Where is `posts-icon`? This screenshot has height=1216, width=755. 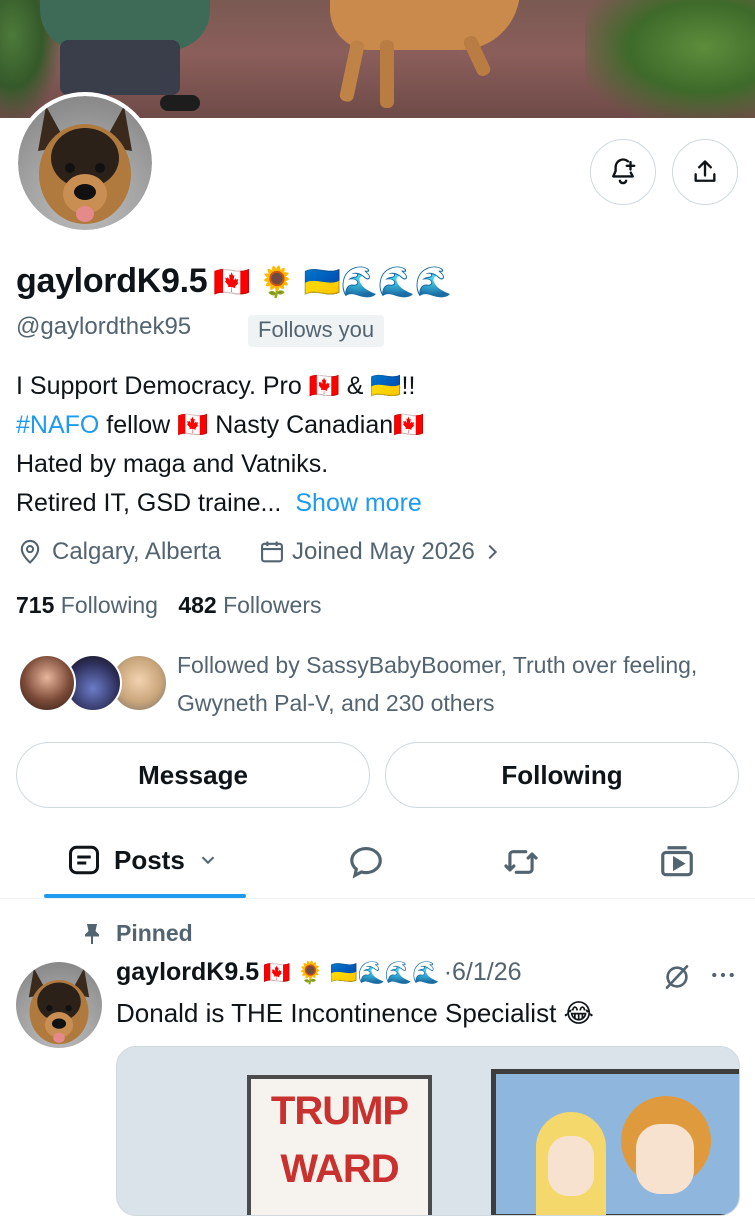 posts-icon is located at coordinates (84, 860).